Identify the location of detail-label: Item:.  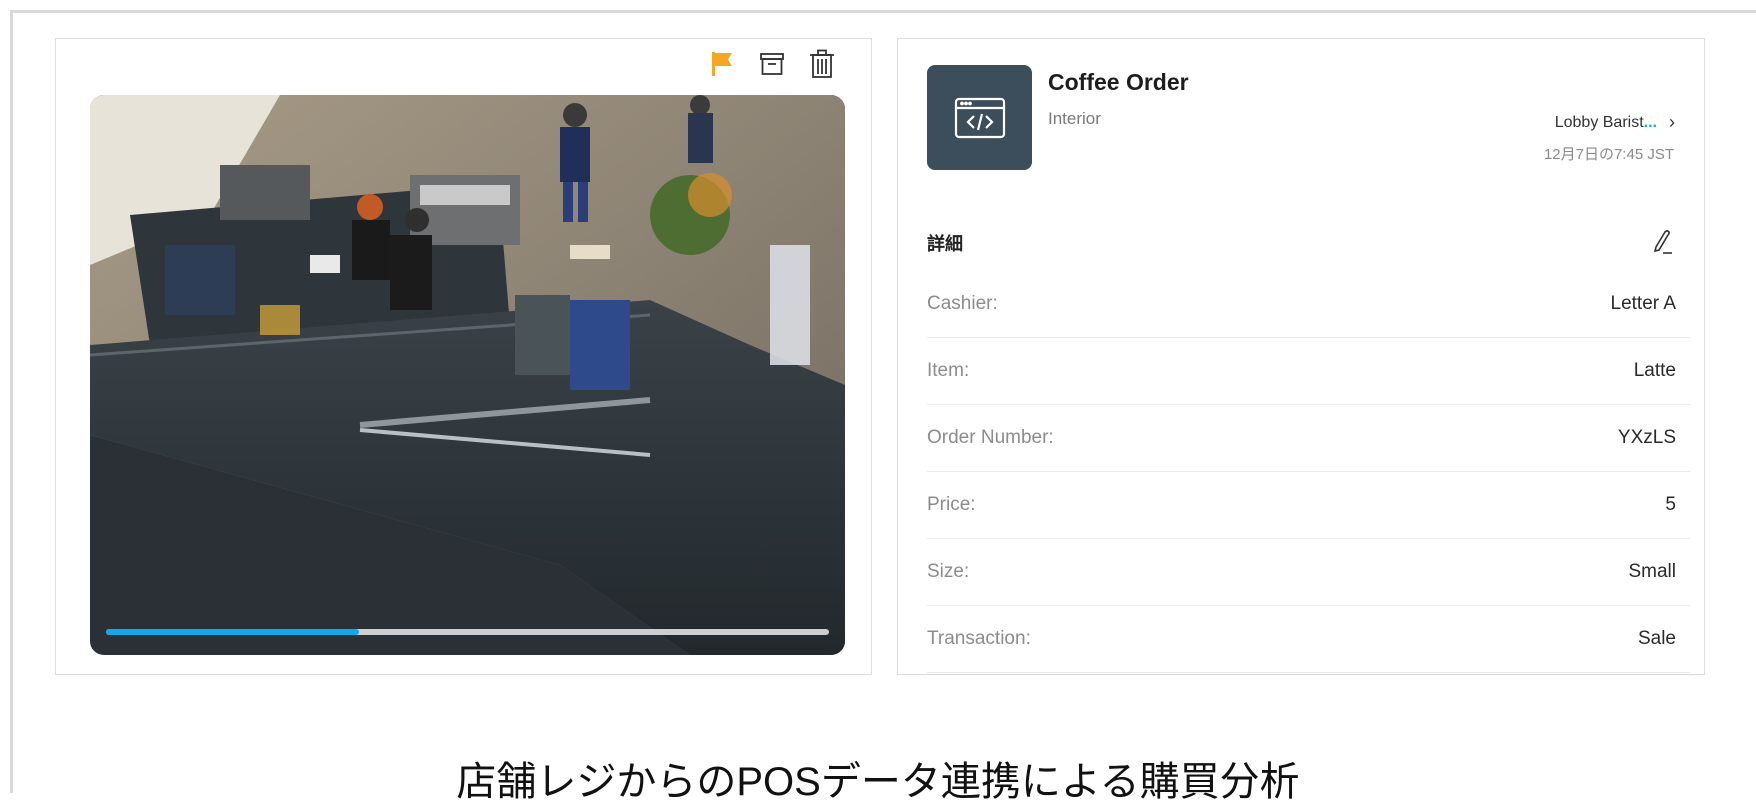
(948, 370).